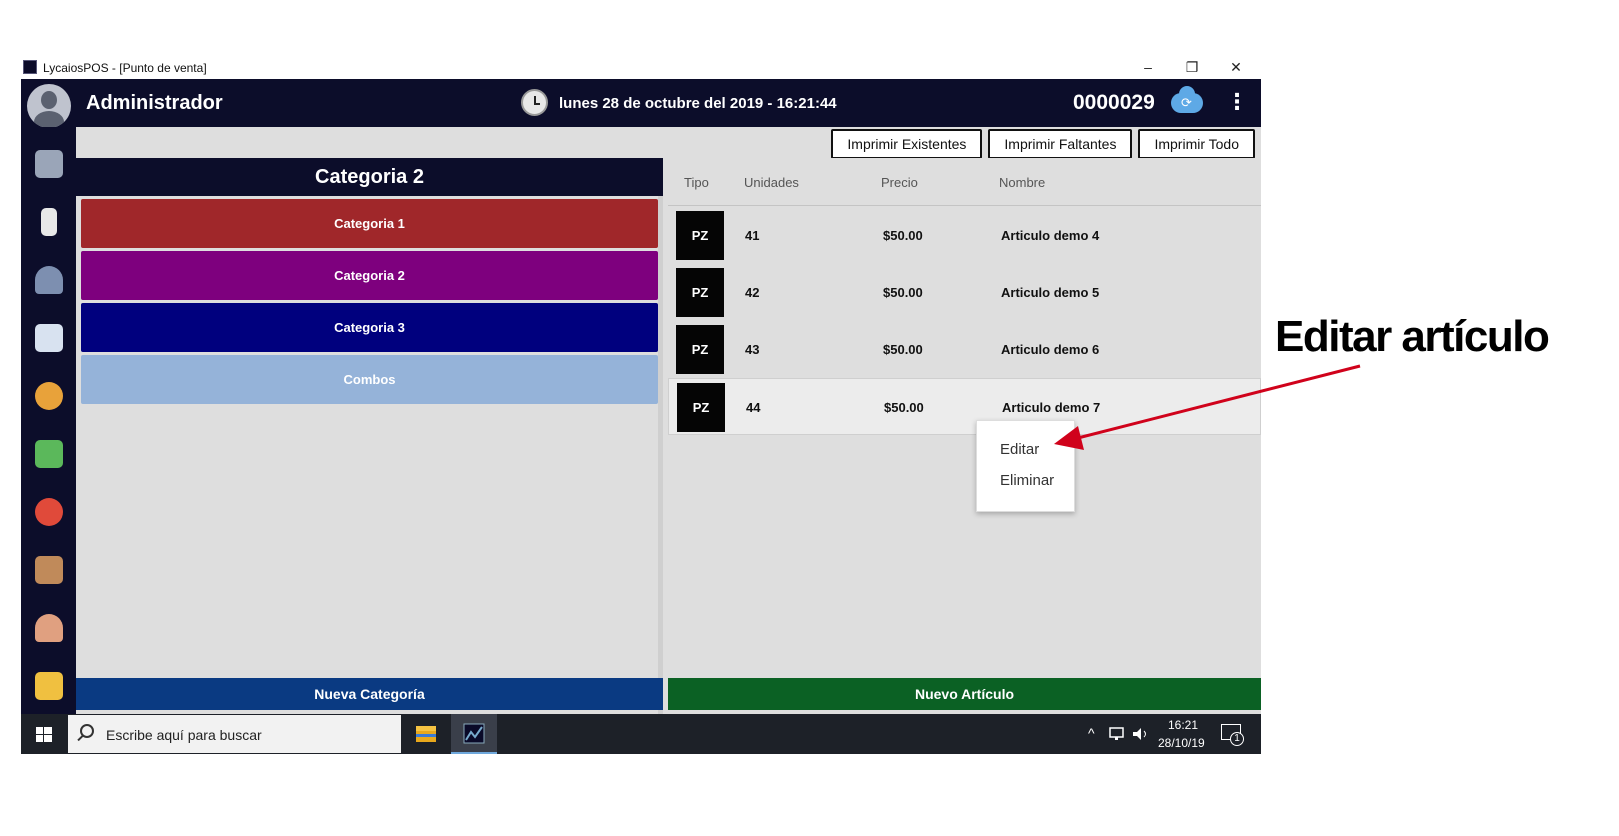  I want to click on timer-icon, so click(49, 512).